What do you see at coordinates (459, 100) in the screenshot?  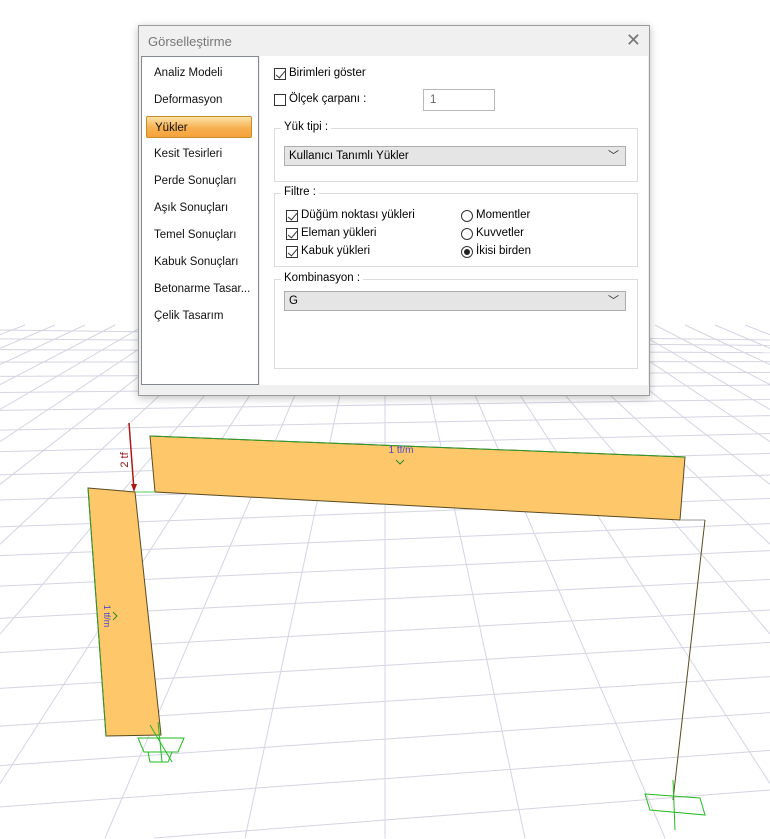 I see `scale-factor-input: 1` at bounding box center [459, 100].